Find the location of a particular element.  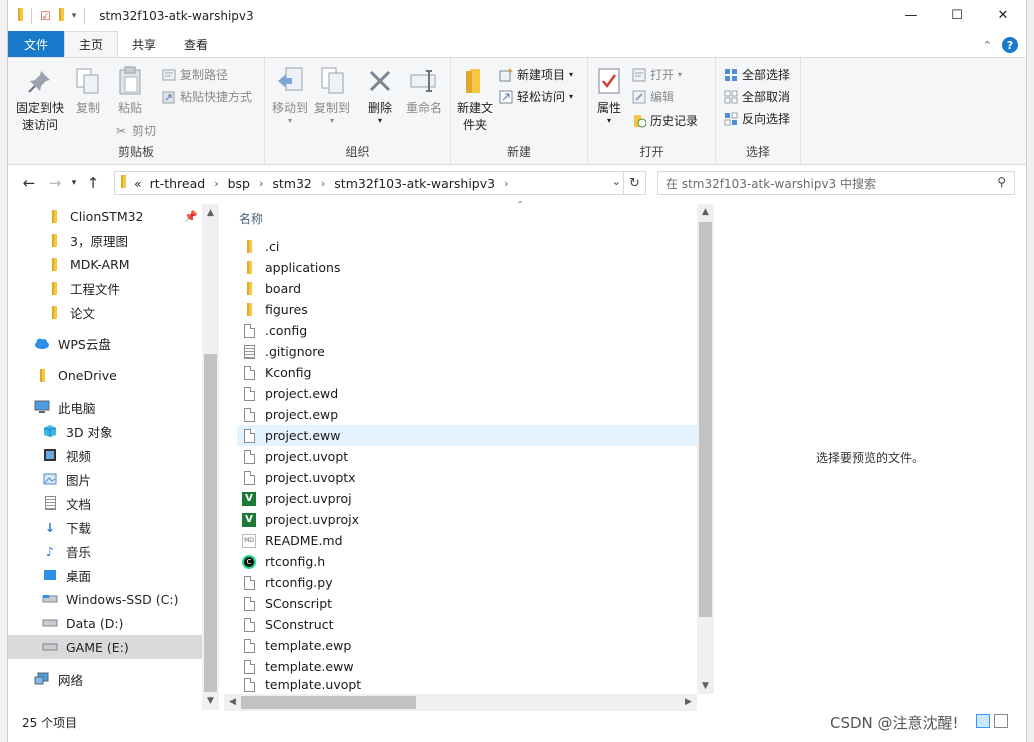

large-icons-view-icon is located at coordinates (1001, 721).